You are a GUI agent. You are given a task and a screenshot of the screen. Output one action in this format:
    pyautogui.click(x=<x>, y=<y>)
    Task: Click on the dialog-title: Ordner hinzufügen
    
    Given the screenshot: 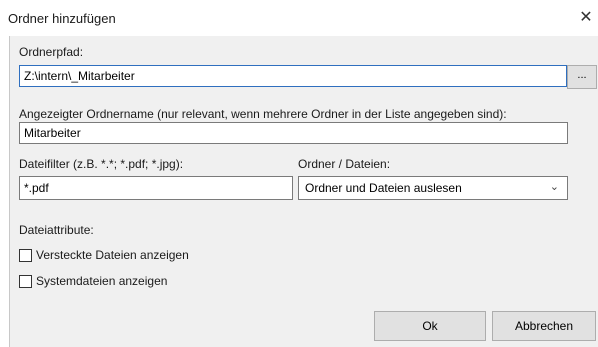 What is the action you would take?
    pyautogui.click(x=62, y=18)
    